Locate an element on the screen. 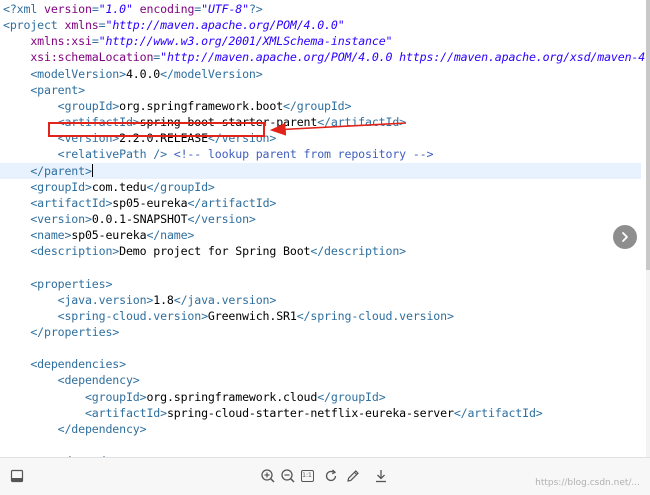 This screenshot has height=495, width=650. code-token-text: com.tedu is located at coordinates (119, 186).